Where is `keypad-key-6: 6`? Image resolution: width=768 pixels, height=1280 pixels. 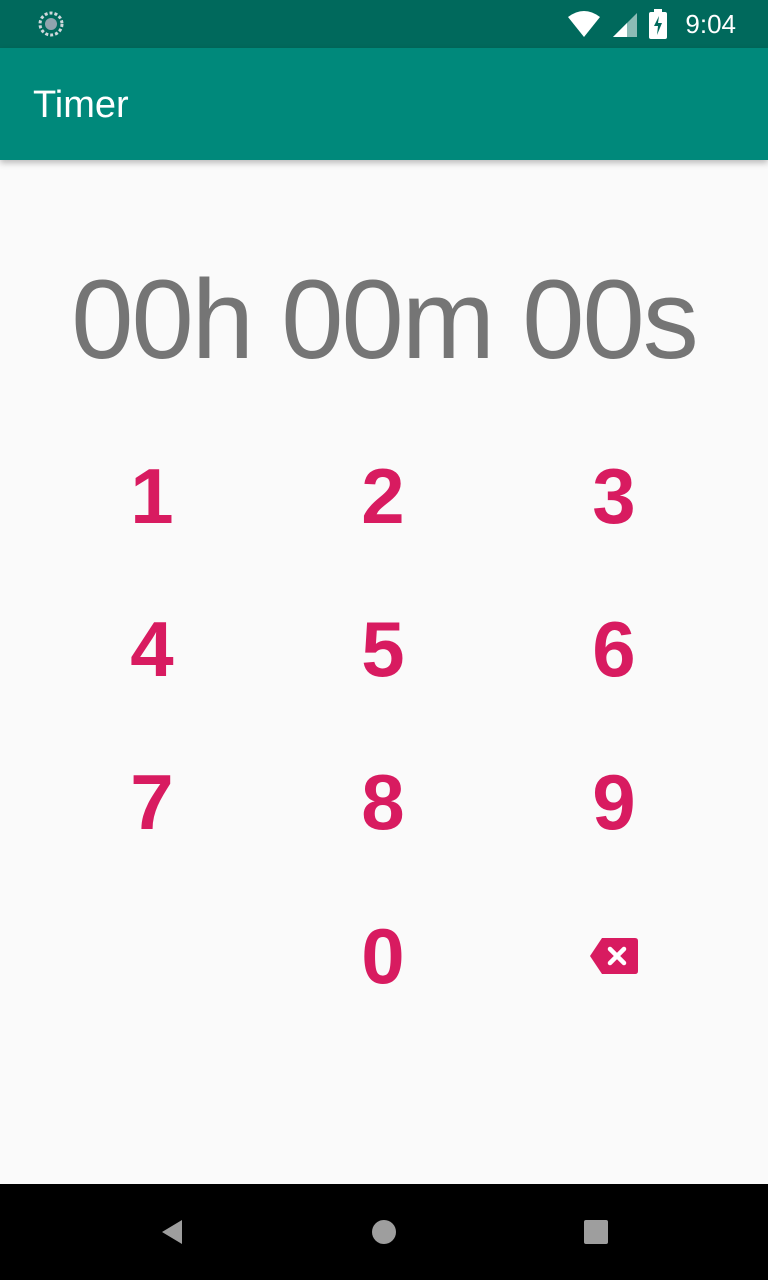
keypad-key-6: 6 is located at coordinates (614, 649).